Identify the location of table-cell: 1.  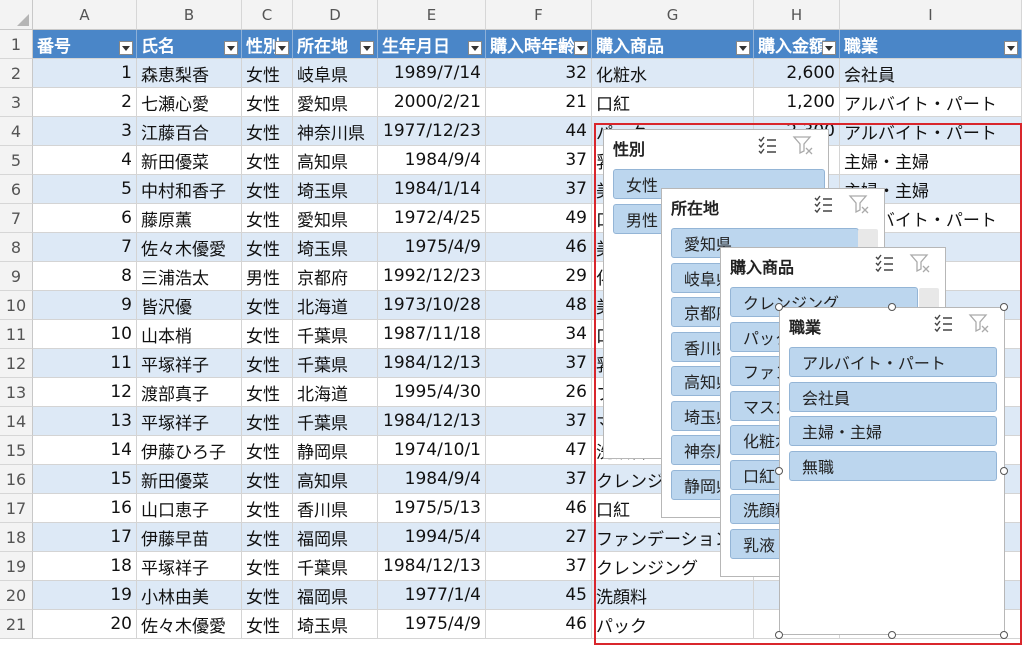
(85, 73).